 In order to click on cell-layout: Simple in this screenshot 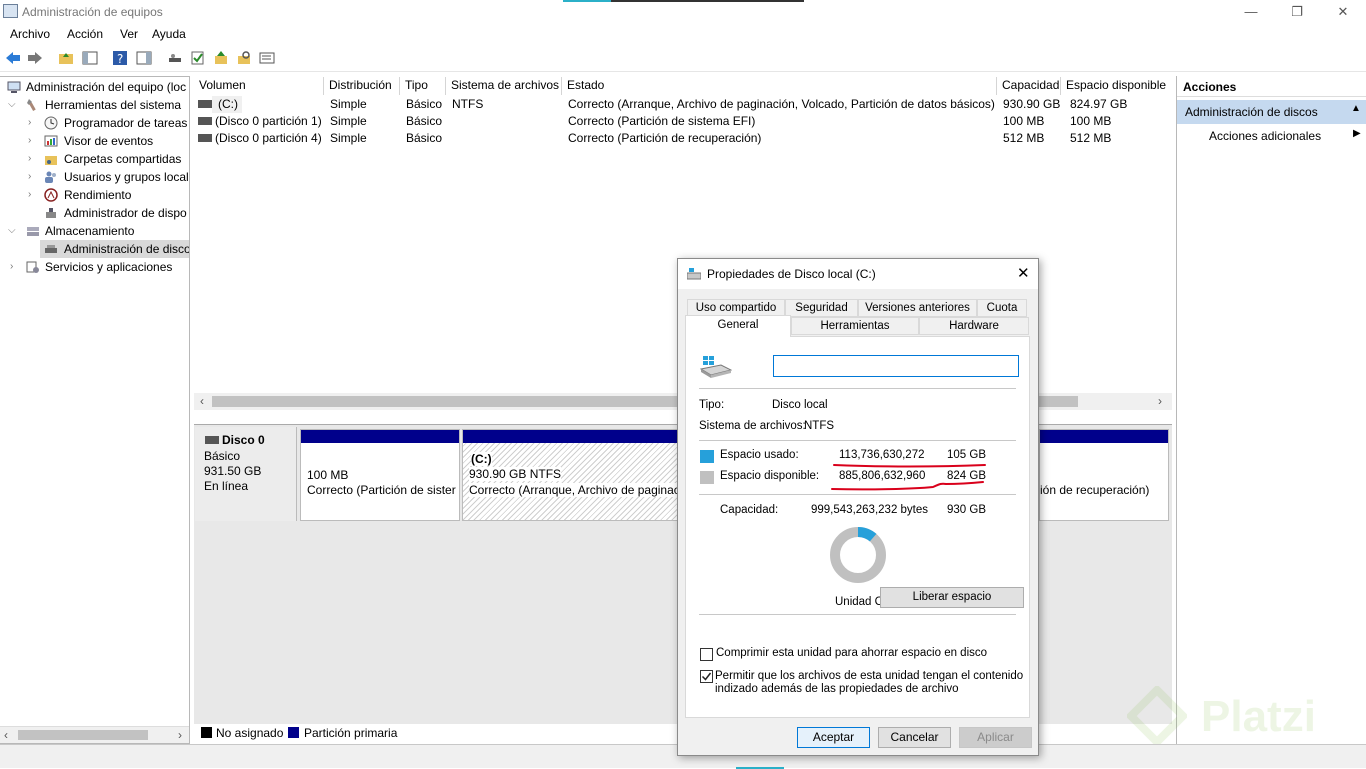, I will do `click(348, 121)`.